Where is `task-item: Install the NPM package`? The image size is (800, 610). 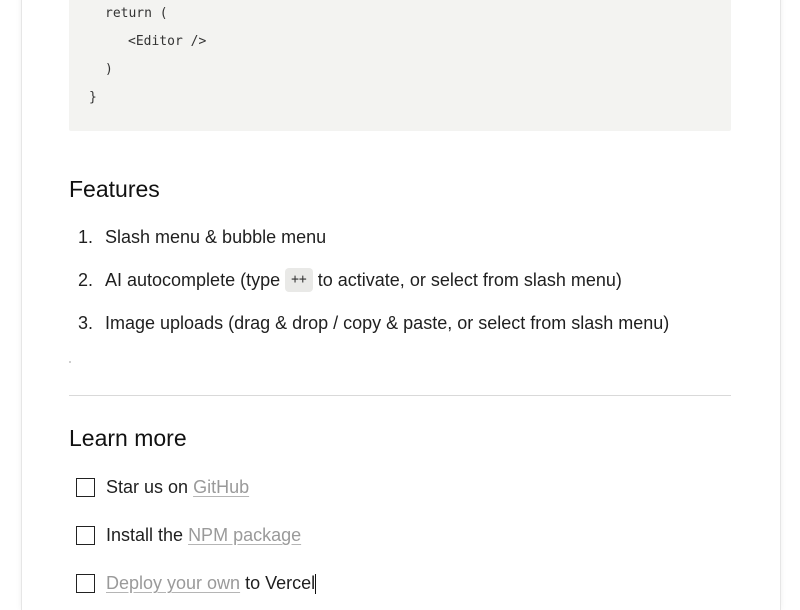
task-item: Install the NPM package is located at coordinates (188, 535).